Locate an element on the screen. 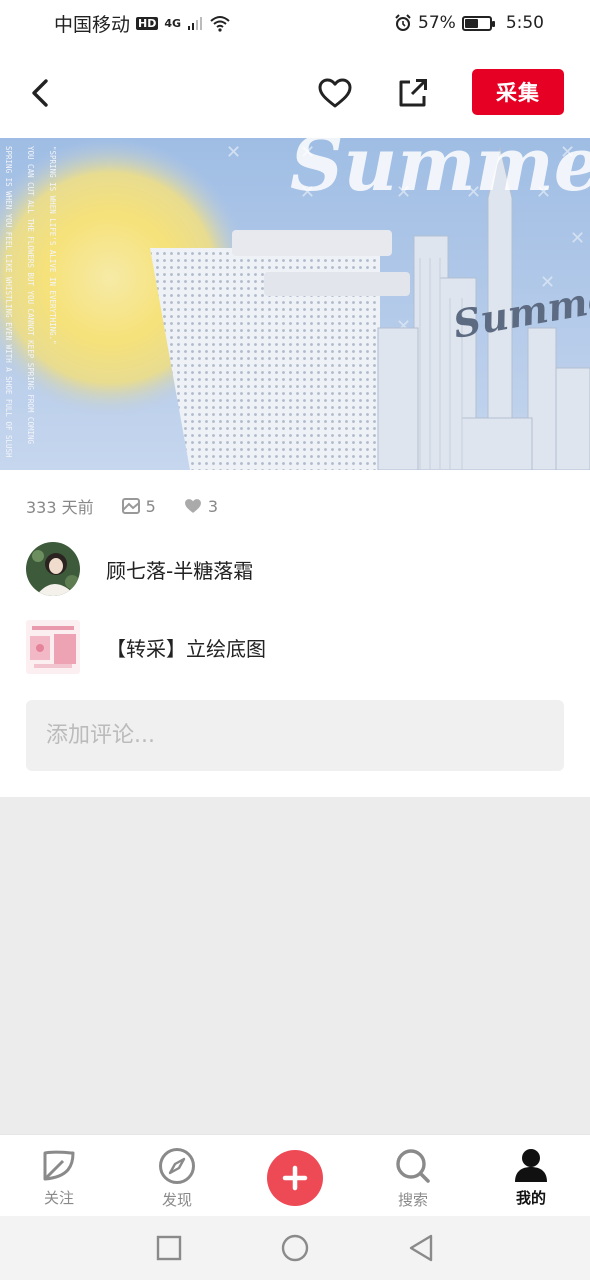 The image size is (590, 1280). time-ago: 333 天前 is located at coordinates (60, 506).